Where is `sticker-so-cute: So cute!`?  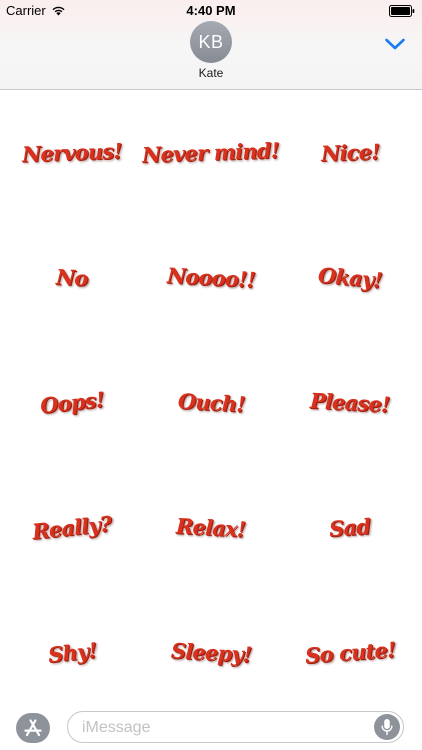 sticker-so-cute: So cute! is located at coordinates (350, 652).